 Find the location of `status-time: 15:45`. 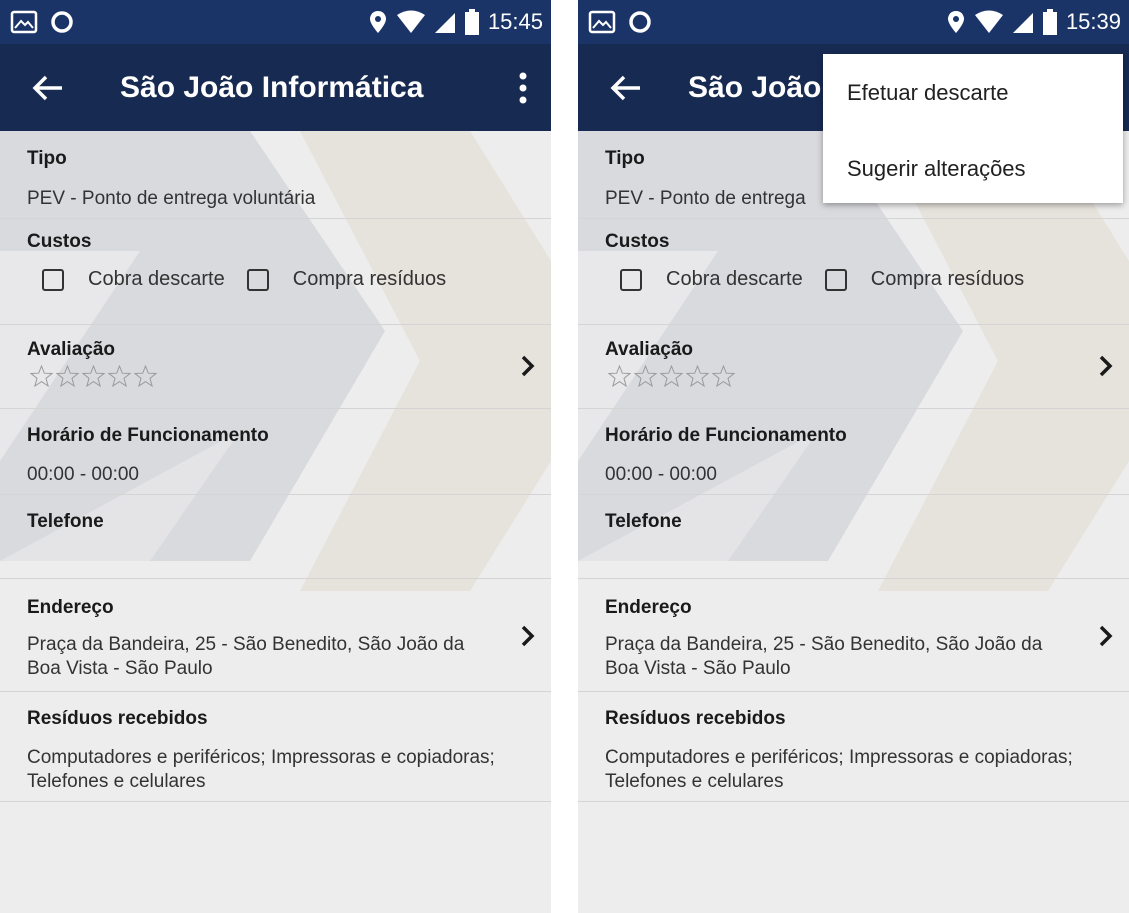

status-time: 15:45 is located at coordinates (515, 21).